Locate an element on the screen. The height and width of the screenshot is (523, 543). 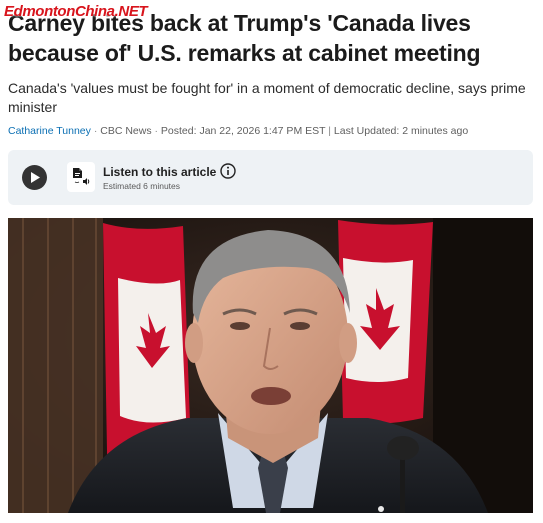
play-button is located at coordinates (34, 177).